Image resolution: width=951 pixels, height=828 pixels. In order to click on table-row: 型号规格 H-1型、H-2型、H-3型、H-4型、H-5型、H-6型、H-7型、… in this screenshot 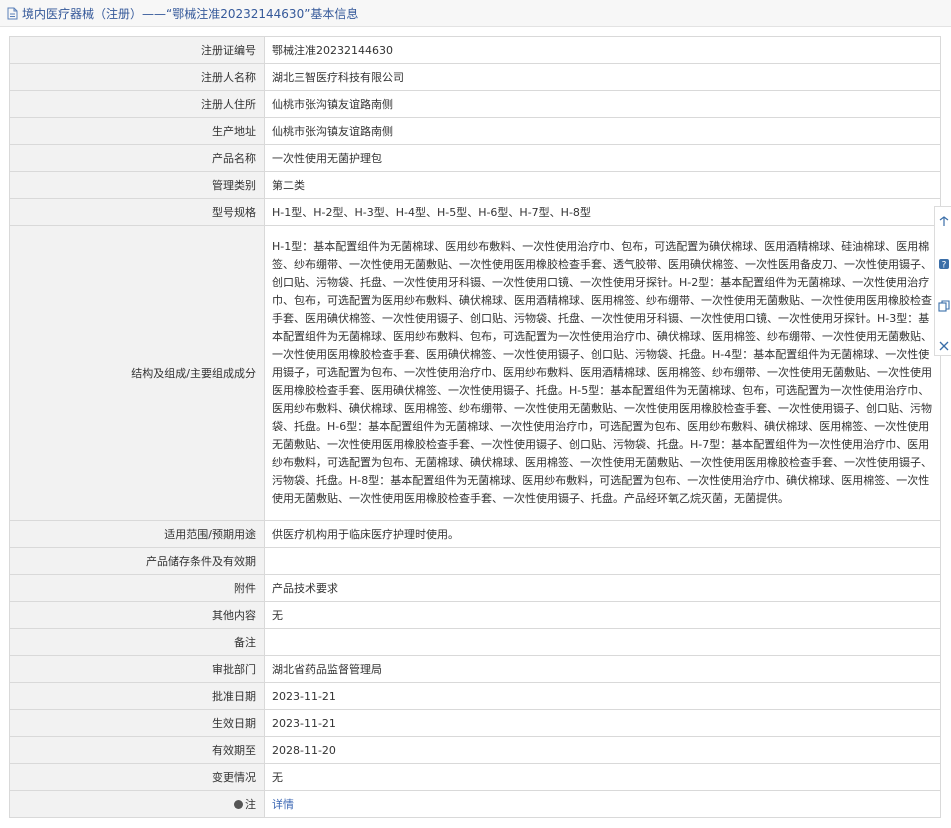, I will do `click(475, 212)`.